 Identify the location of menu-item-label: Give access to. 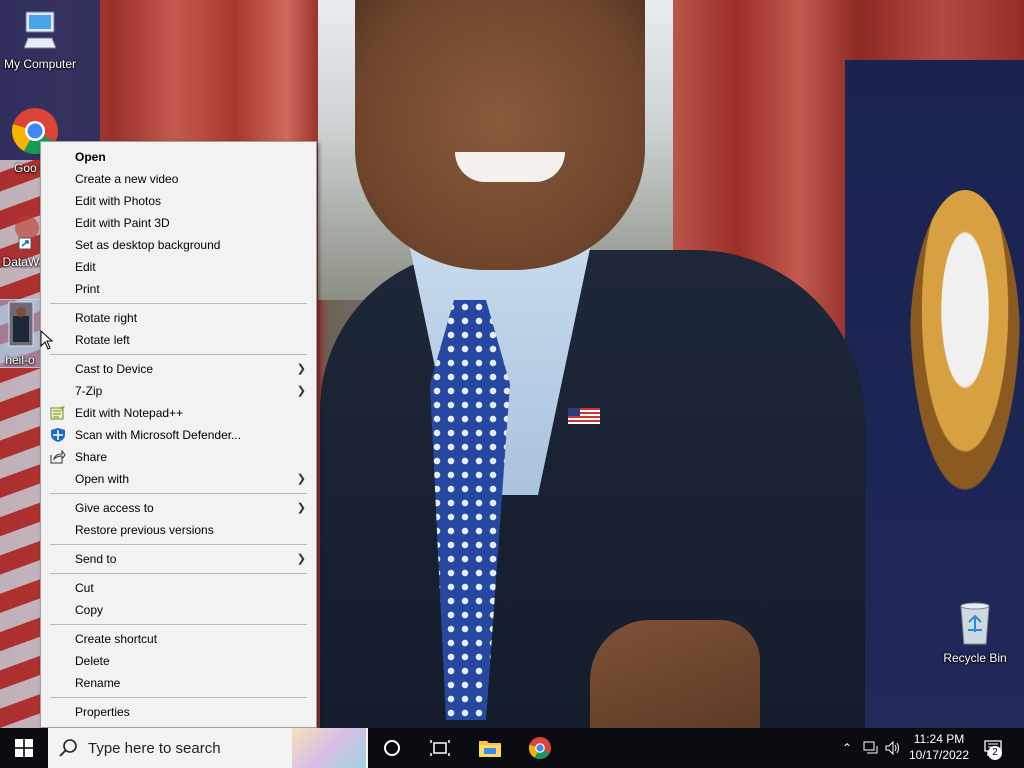
(114, 508).